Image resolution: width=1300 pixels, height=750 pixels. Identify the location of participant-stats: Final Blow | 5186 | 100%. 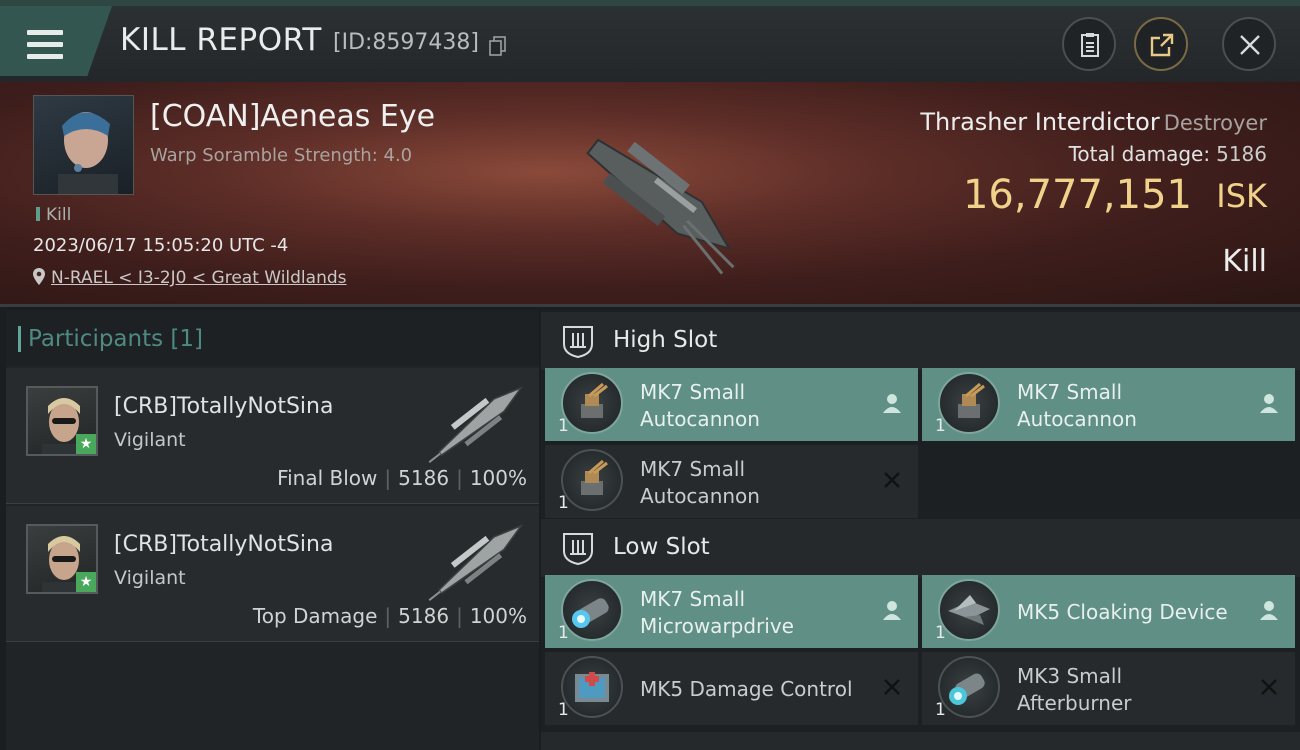
(402, 478).